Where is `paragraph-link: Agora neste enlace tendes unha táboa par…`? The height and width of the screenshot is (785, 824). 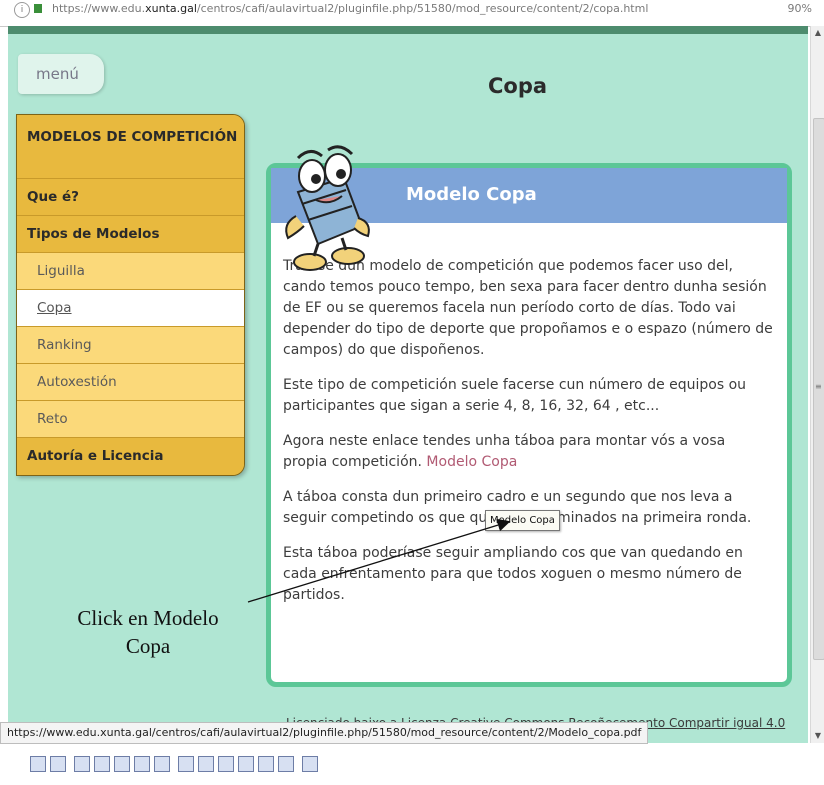 paragraph-link: Agora neste enlace tendes unha táboa par… is located at coordinates (528, 452).